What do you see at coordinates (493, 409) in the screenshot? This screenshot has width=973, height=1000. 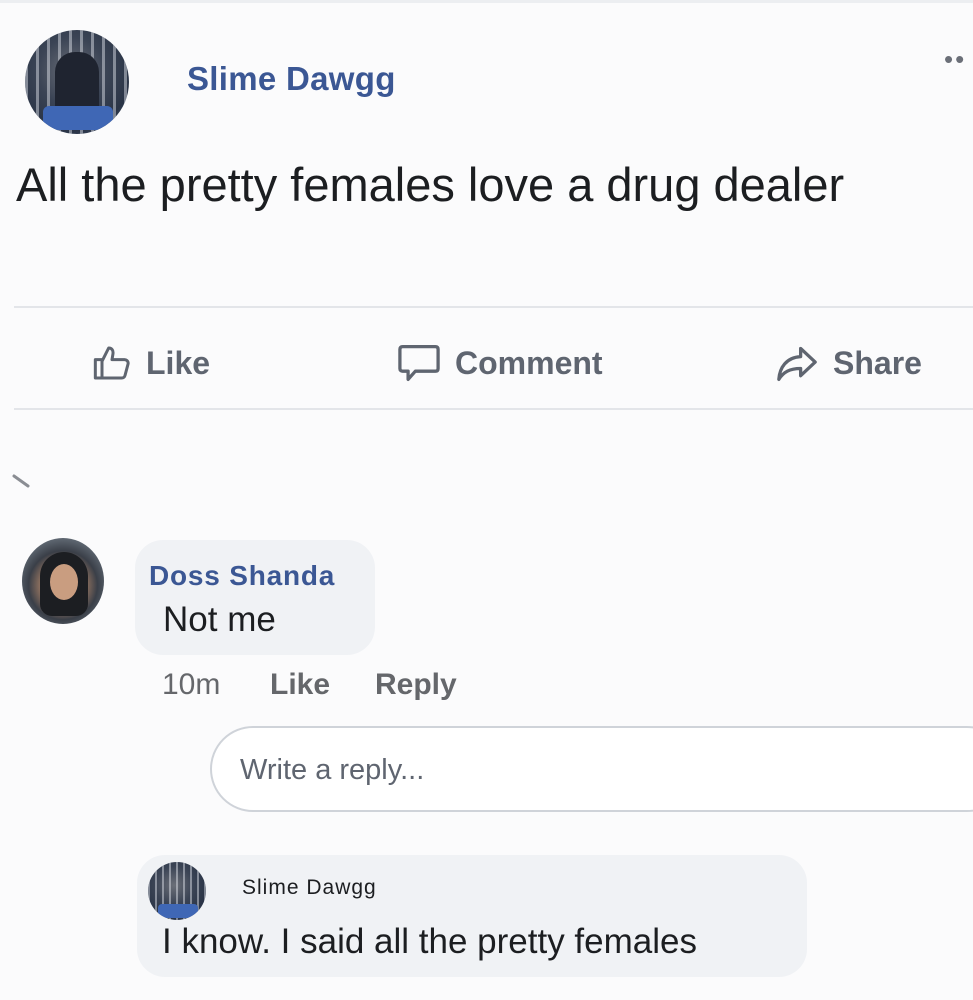 I see `action-bar-bottom-divider` at bounding box center [493, 409].